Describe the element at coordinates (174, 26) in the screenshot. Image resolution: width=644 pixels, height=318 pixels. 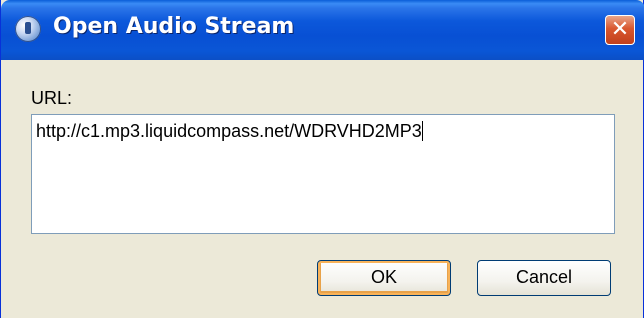
I see `window-title: Open Audio Stream` at that location.